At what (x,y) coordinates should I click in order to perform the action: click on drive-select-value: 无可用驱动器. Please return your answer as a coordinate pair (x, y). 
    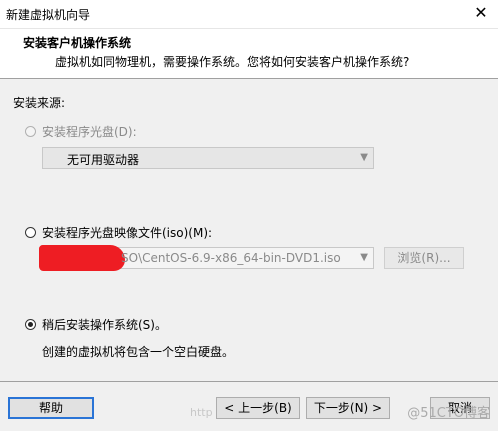
    Looking at the image, I should click on (103, 160).